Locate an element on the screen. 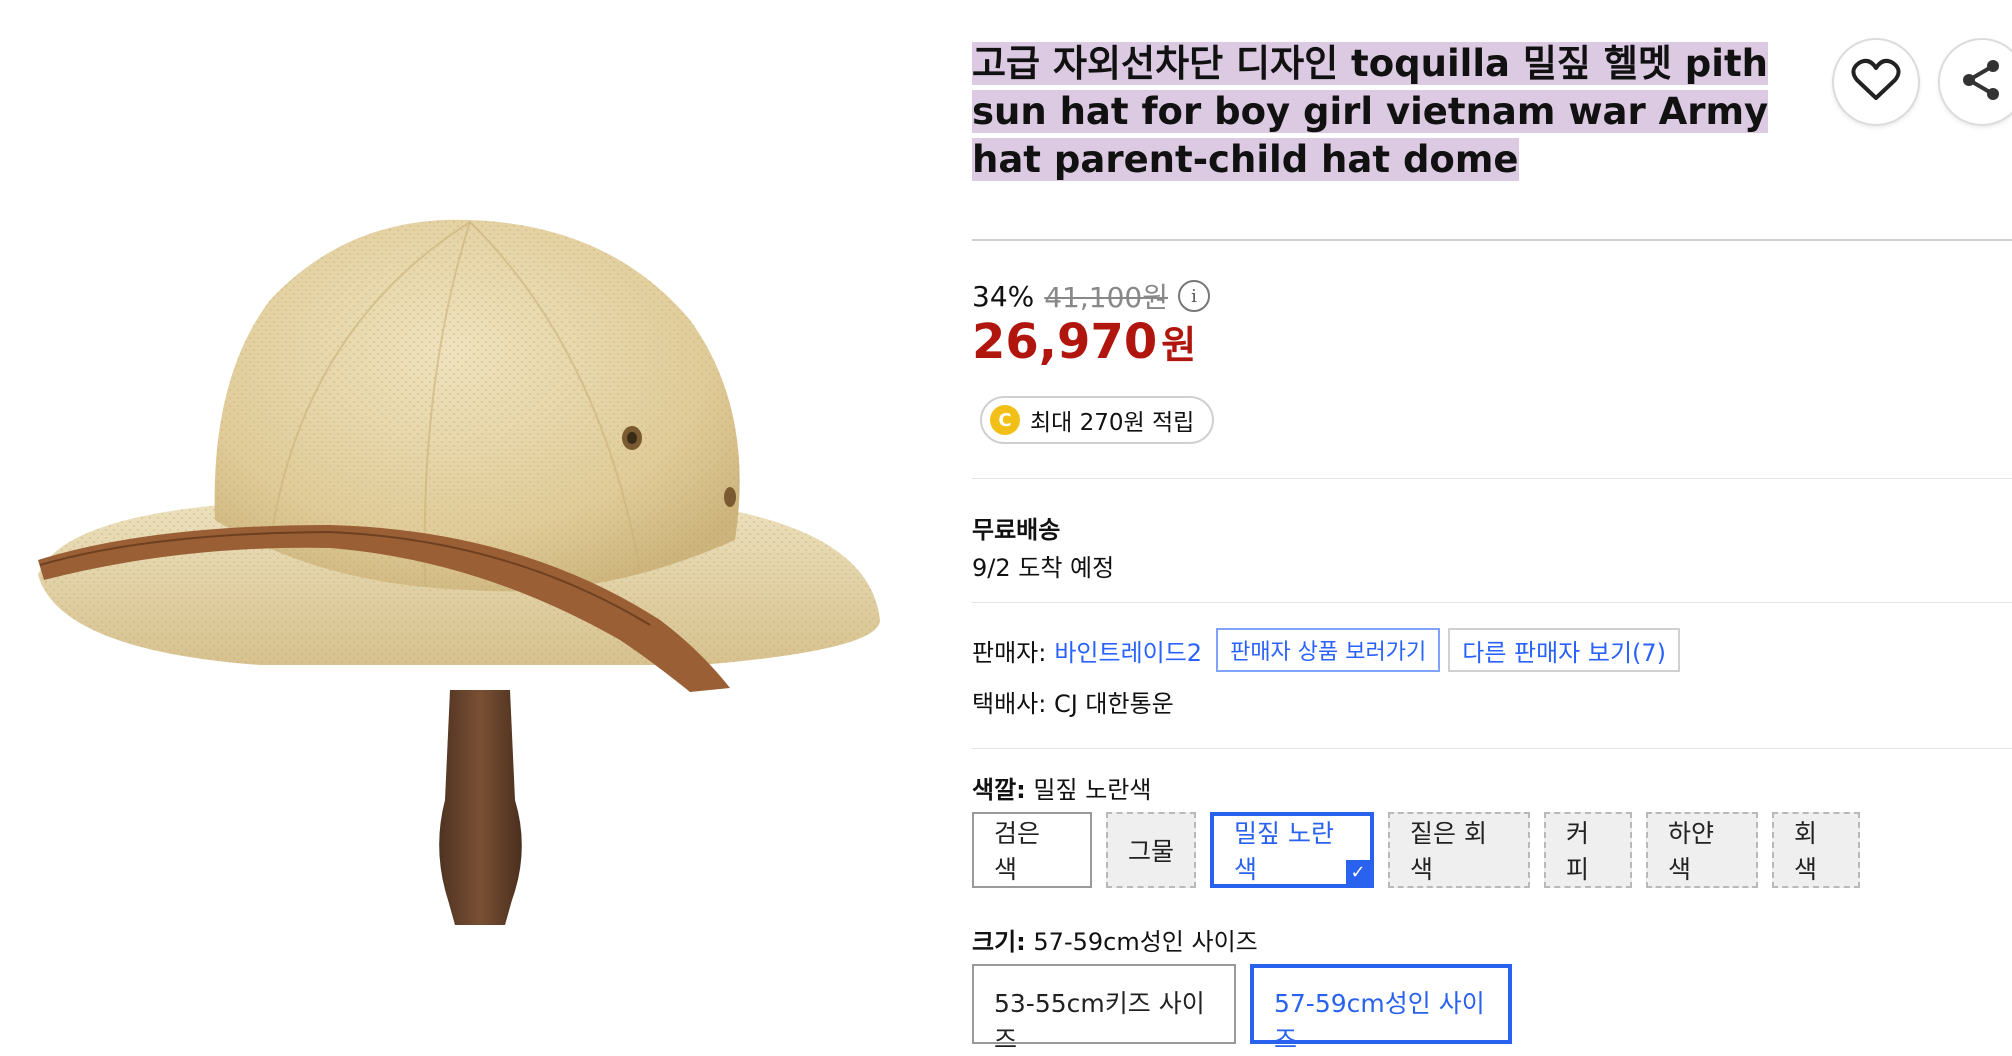  color-option-straw-yellow: 밀짚 노란색 ✓ is located at coordinates (1292, 850).